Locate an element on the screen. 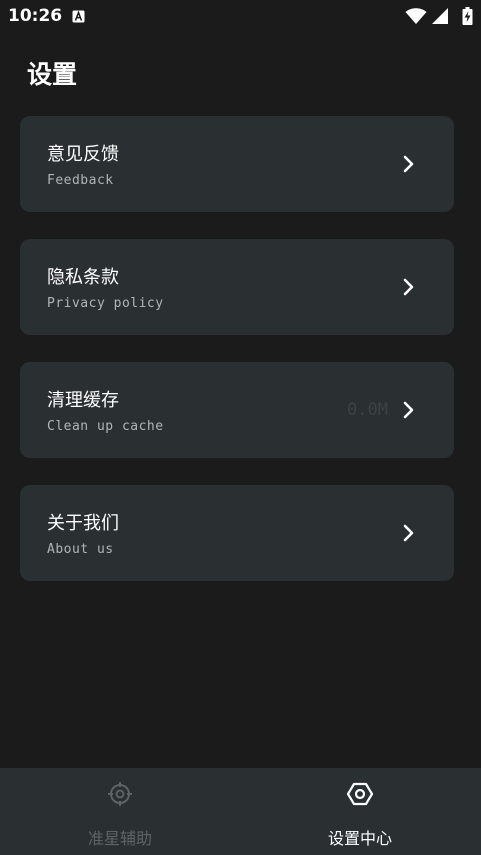 The image size is (481, 855). settings-item-privacy: 隐私条款 Privacy policy is located at coordinates (237, 287).